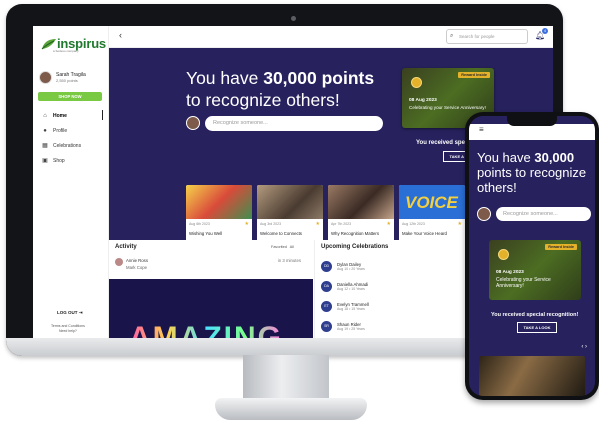 The width and height of the screenshot is (599, 433). I want to click on monitor-base, so click(291, 409).